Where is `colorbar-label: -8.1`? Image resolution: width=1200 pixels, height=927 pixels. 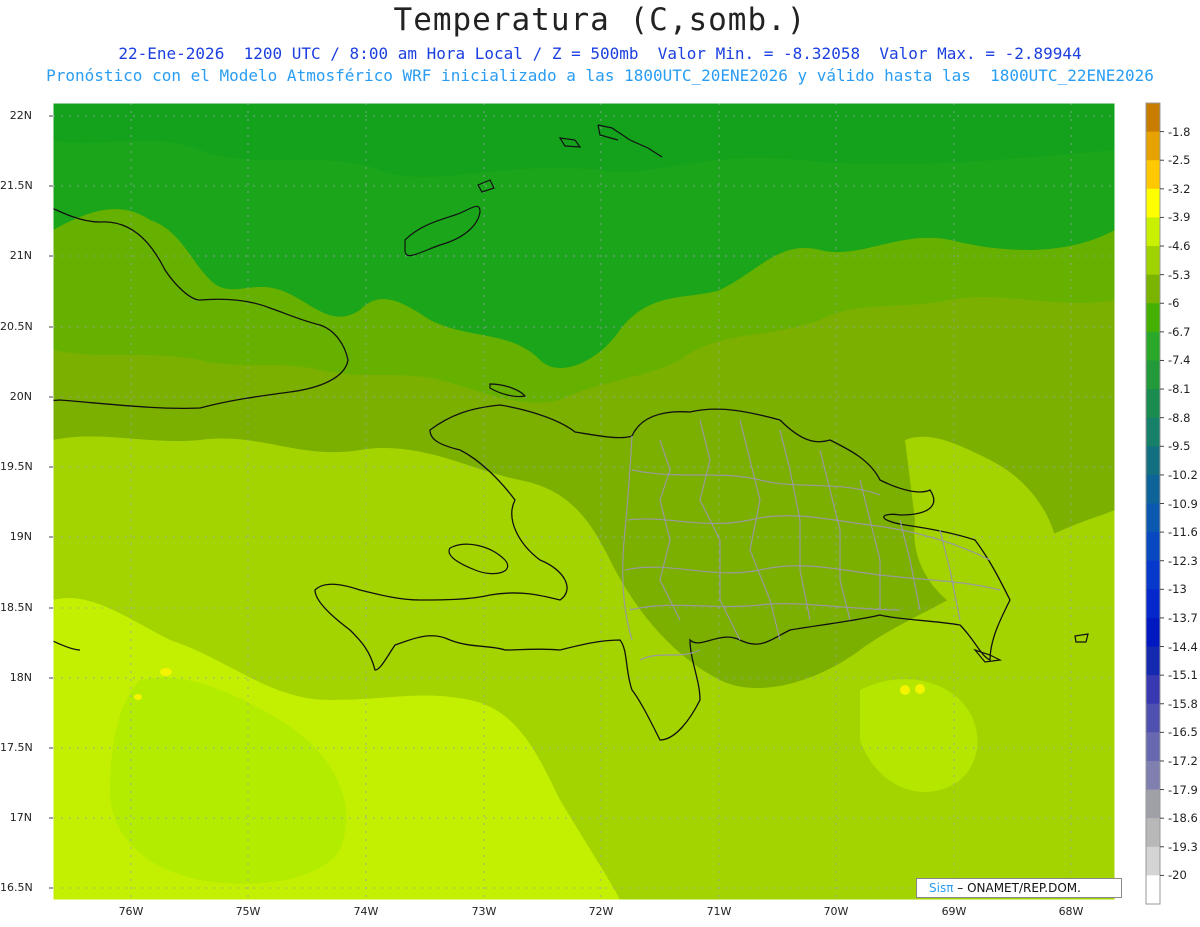 colorbar-label: -8.1 is located at coordinates (1179, 389).